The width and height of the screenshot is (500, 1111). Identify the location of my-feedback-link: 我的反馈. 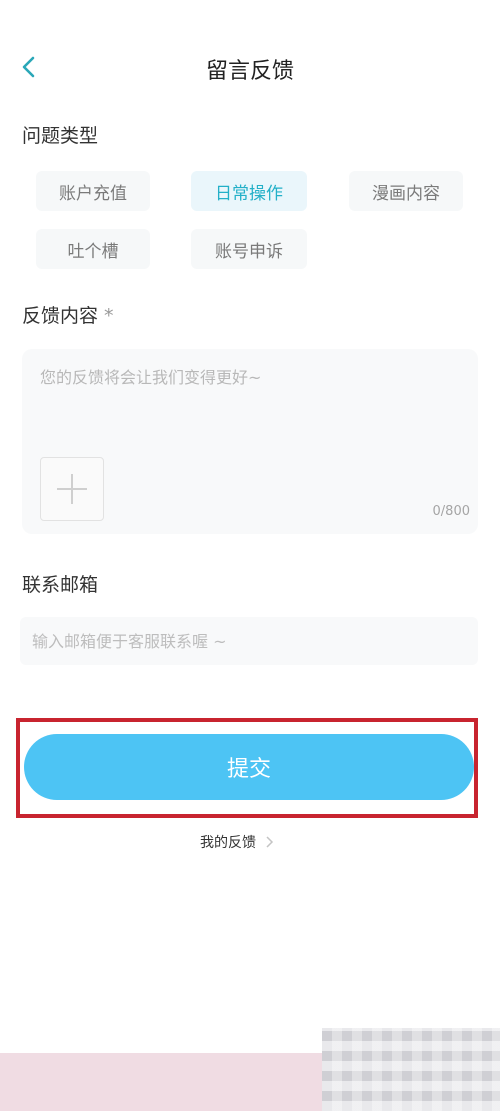
(238, 842).